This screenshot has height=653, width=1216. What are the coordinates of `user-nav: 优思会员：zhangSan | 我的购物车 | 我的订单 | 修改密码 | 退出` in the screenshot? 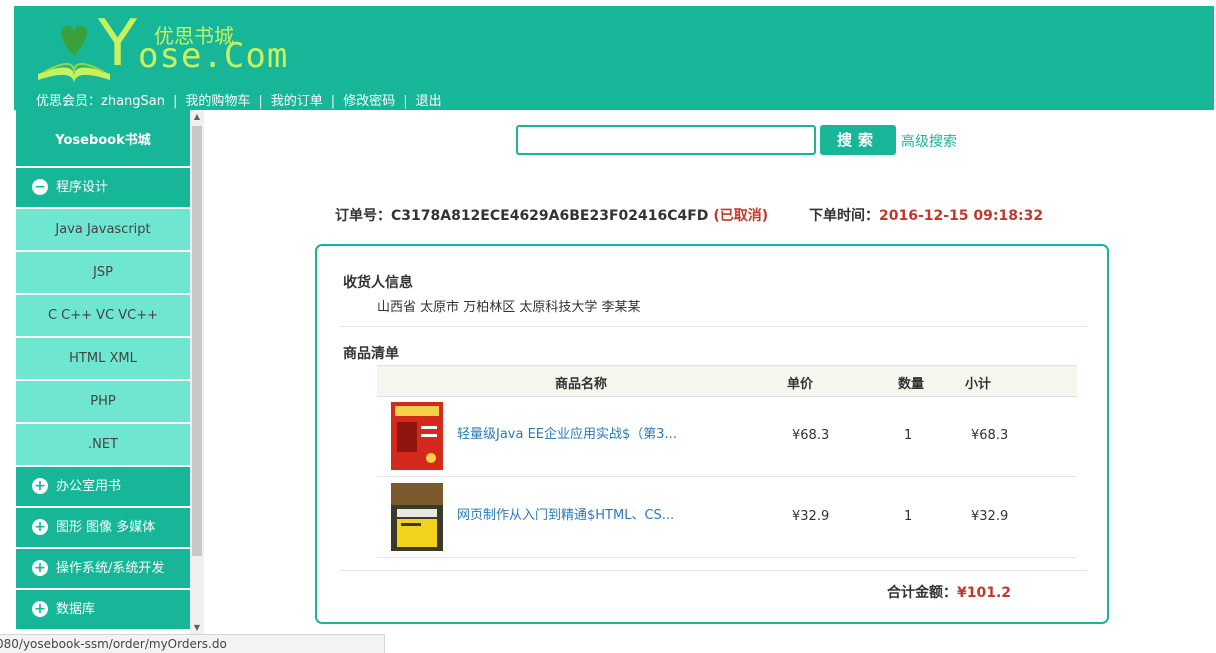 It's located at (239, 99).